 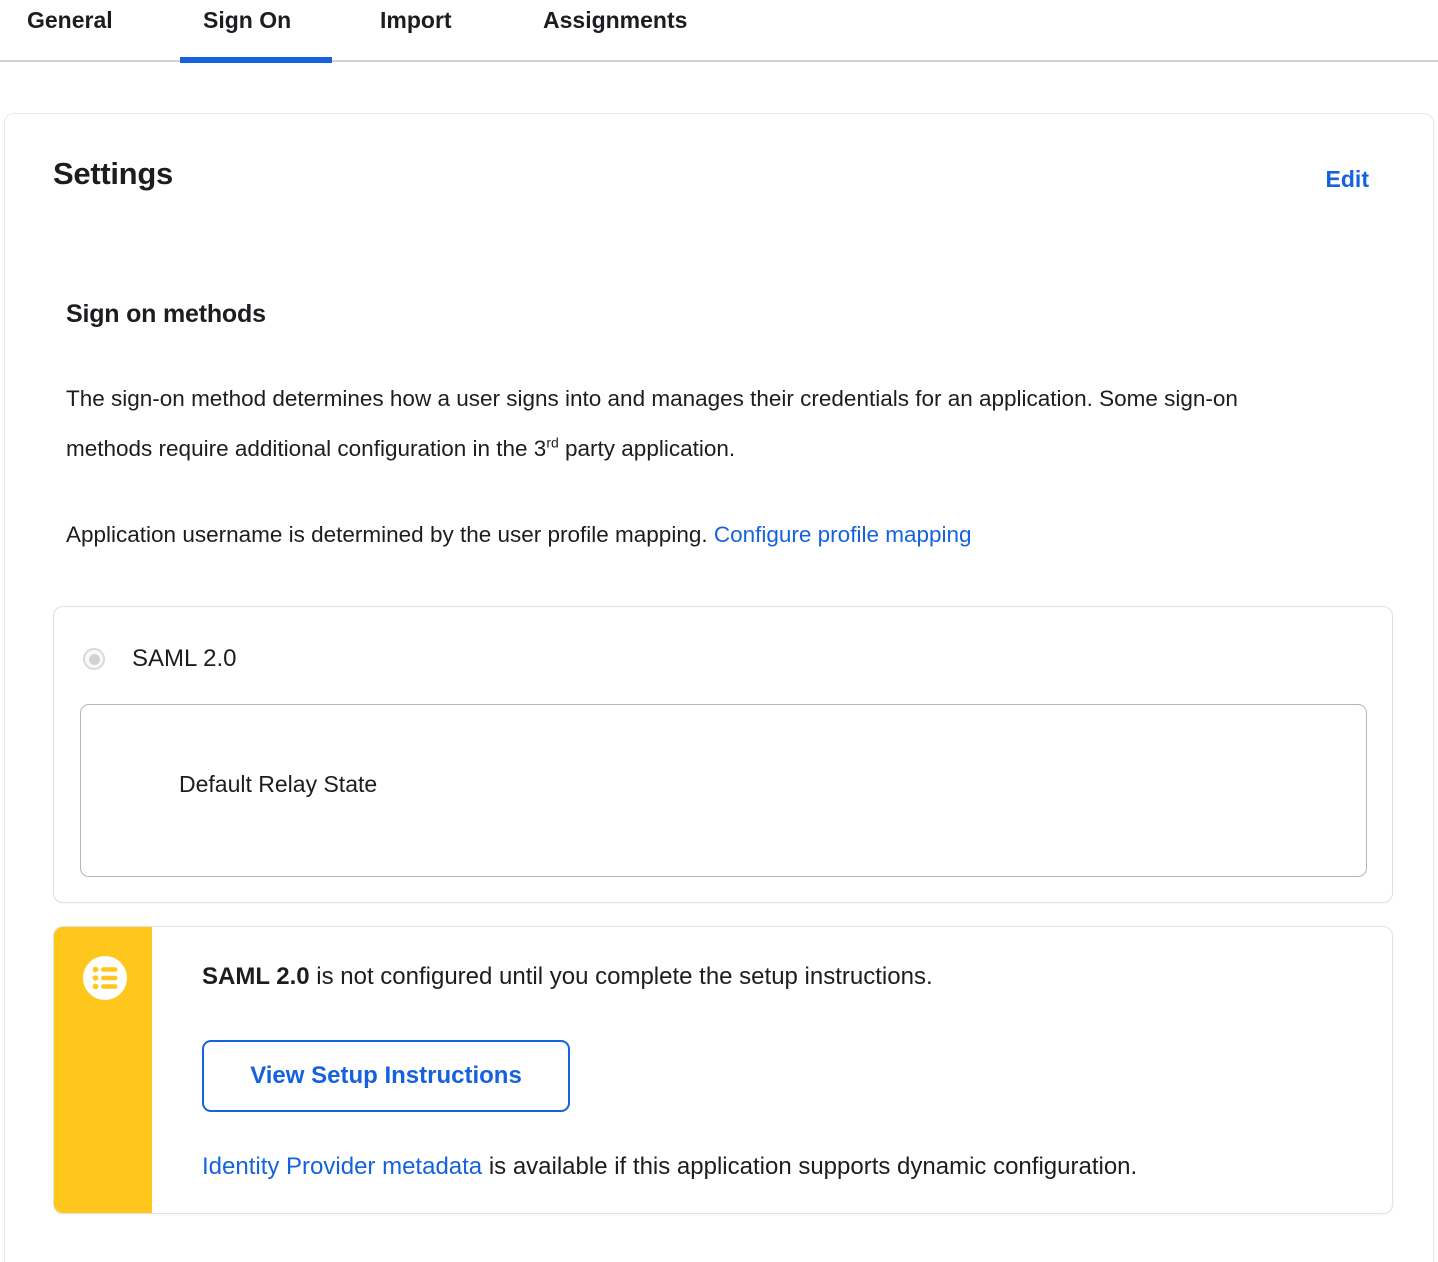 I want to click on list-icon, so click(x=105, y=978).